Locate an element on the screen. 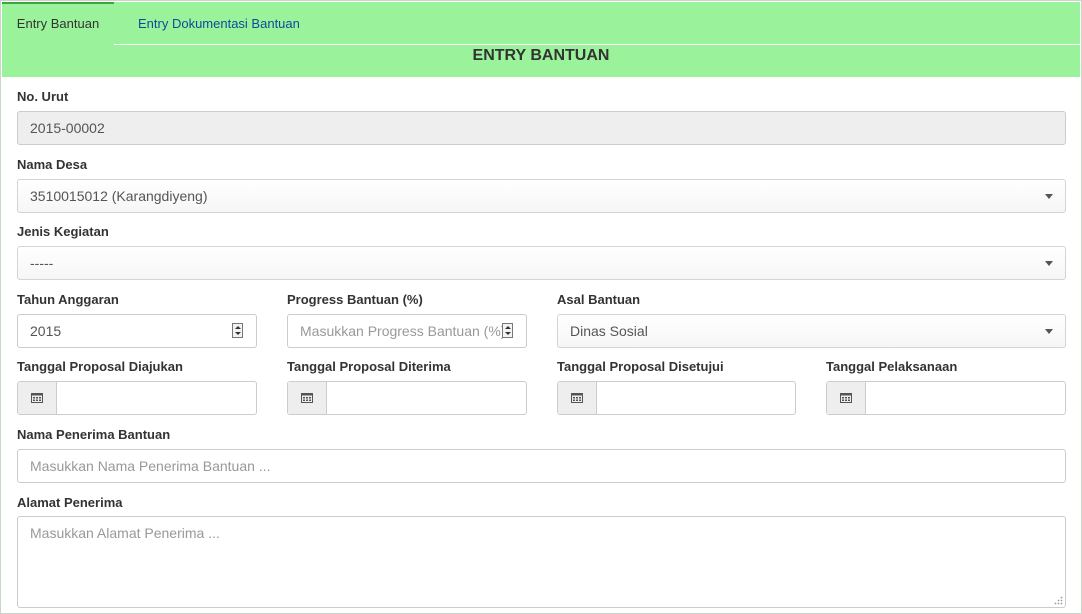 This screenshot has width=1082, height=614. tgl-diterima-group is located at coordinates (407, 398).